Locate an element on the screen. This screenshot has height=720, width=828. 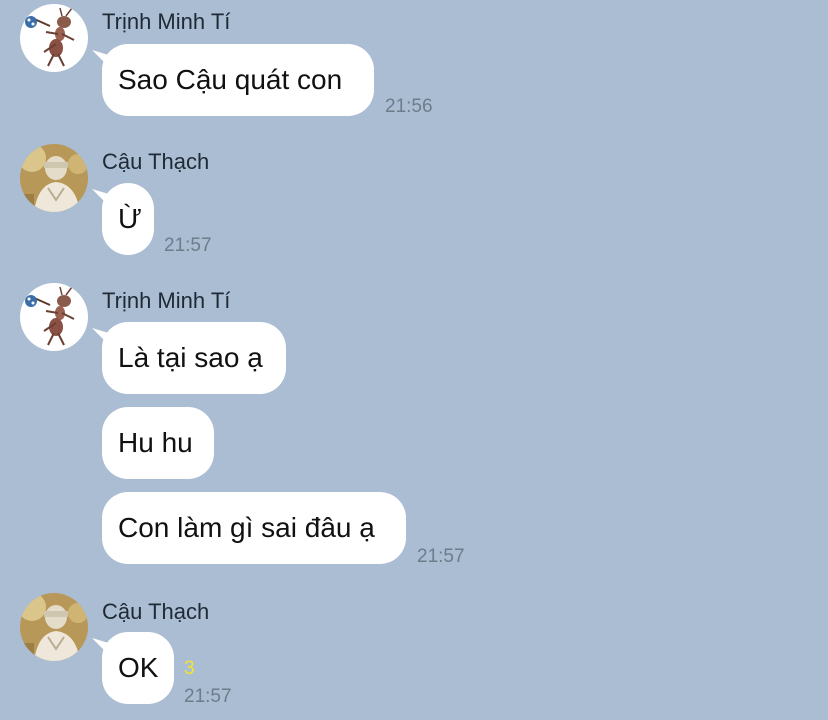
message-bubble: Con làm gì sai đâu ạ is located at coordinates (254, 528).